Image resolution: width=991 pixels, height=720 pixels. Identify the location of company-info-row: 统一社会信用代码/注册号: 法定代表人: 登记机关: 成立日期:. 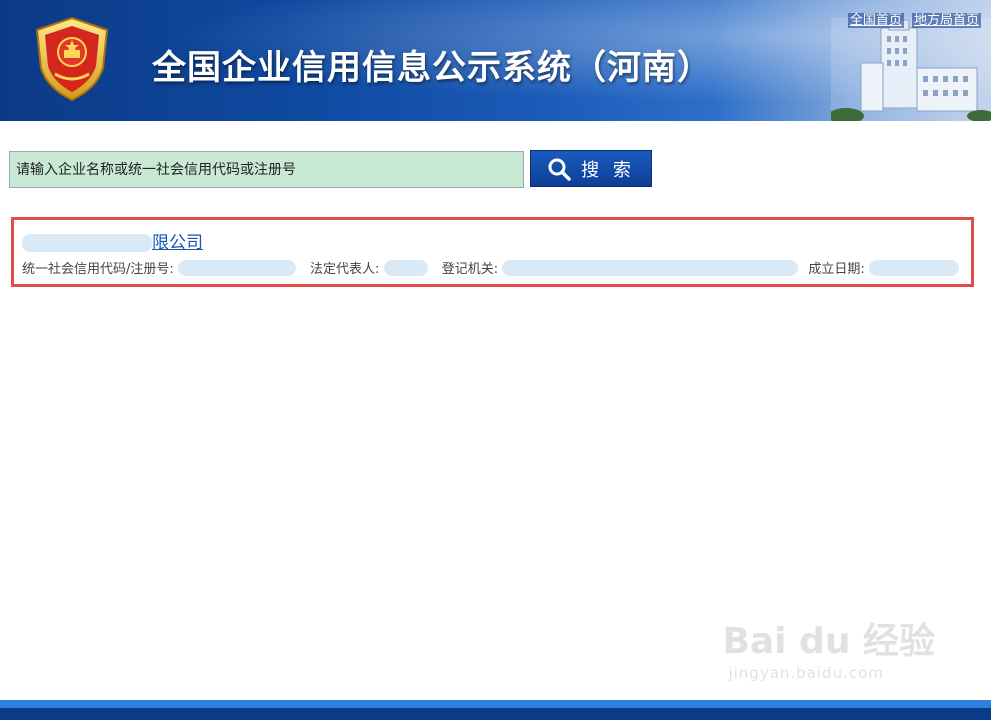
(490, 267).